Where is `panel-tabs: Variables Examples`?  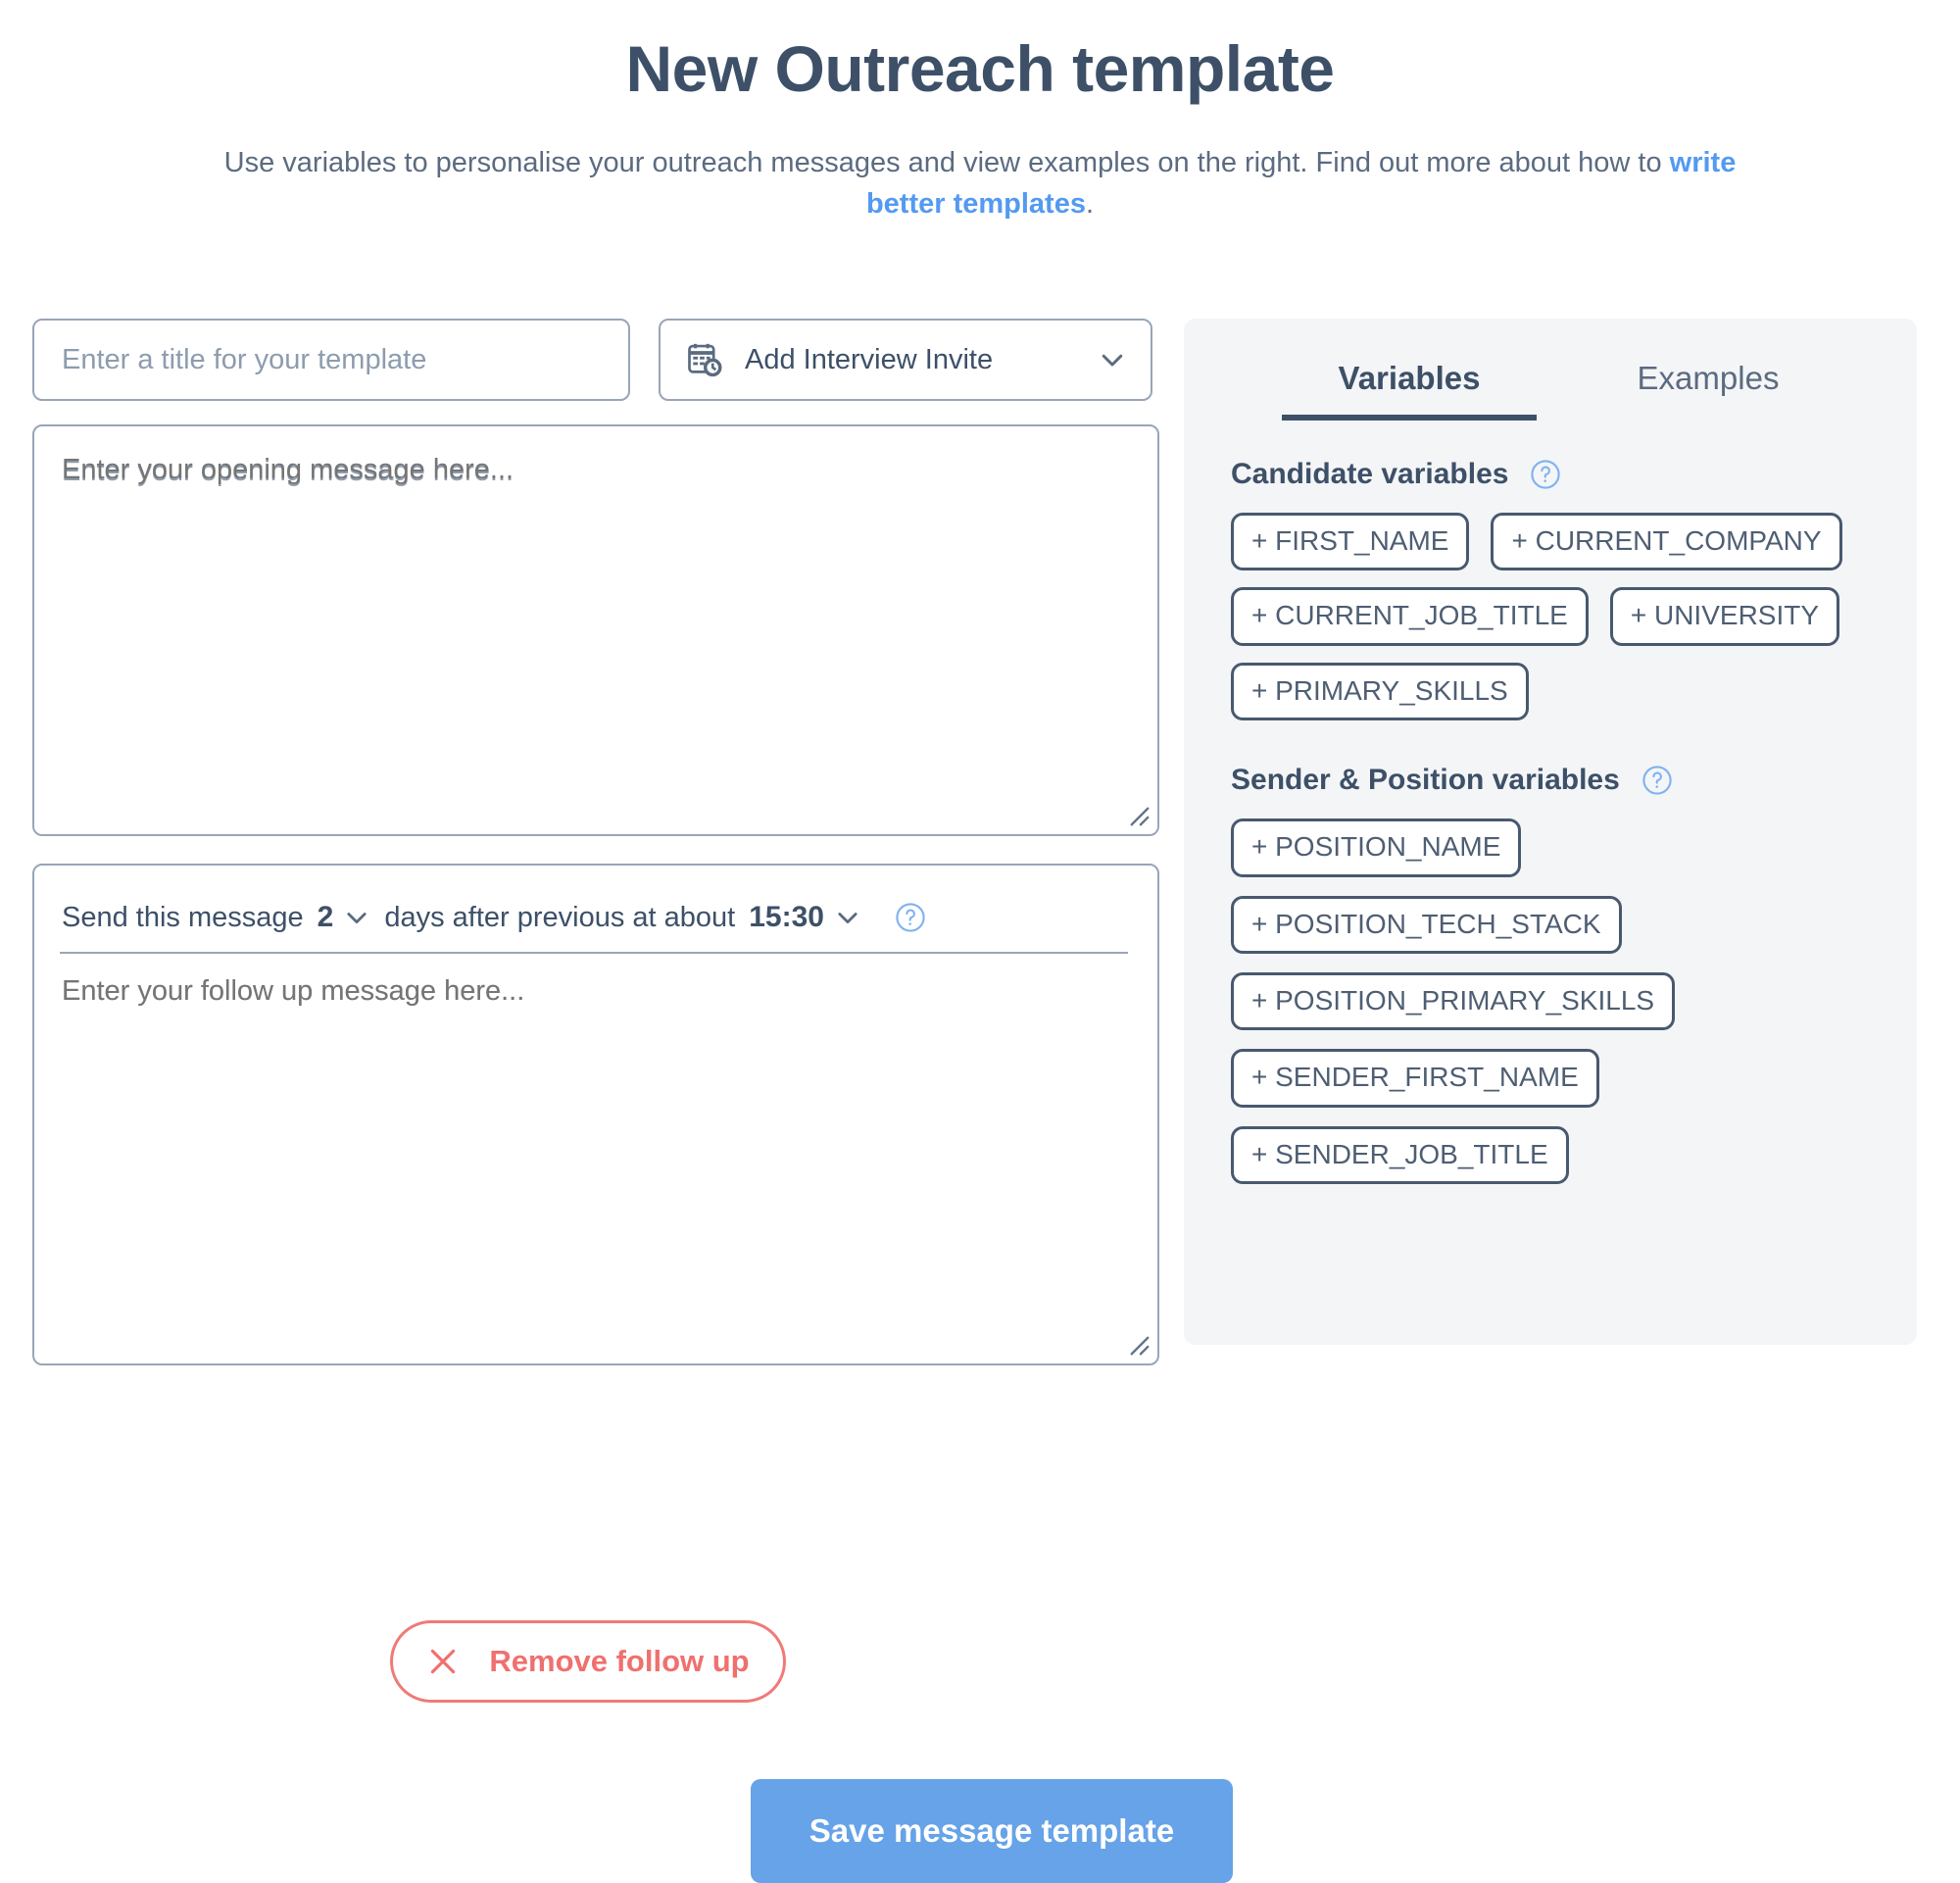 panel-tabs: Variables Examples is located at coordinates (1550, 370).